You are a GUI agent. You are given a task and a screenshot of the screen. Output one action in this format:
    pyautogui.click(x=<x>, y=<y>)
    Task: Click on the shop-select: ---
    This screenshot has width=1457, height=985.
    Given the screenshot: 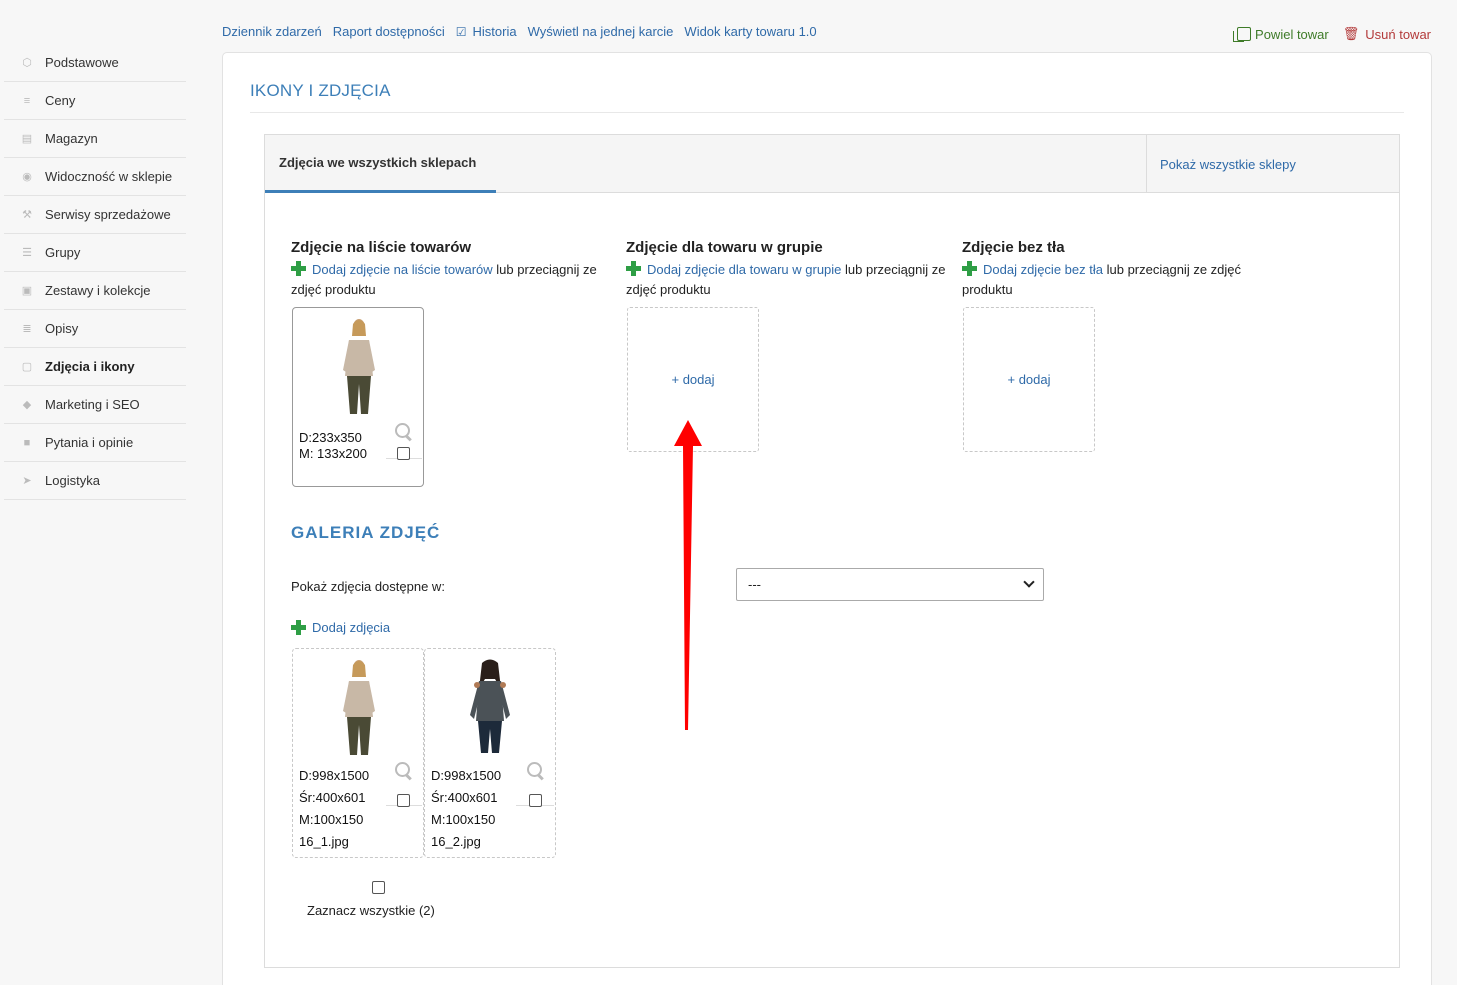 What is the action you would take?
    pyautogui.click(x=890, y=584)
    